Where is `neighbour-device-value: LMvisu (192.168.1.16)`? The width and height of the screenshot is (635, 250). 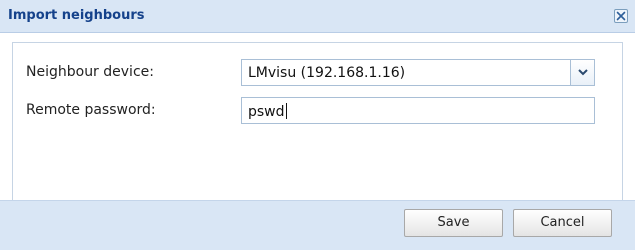
neighbour-device-value: LMvisu (192.168.1.16) is located at coordinates (327, 73).